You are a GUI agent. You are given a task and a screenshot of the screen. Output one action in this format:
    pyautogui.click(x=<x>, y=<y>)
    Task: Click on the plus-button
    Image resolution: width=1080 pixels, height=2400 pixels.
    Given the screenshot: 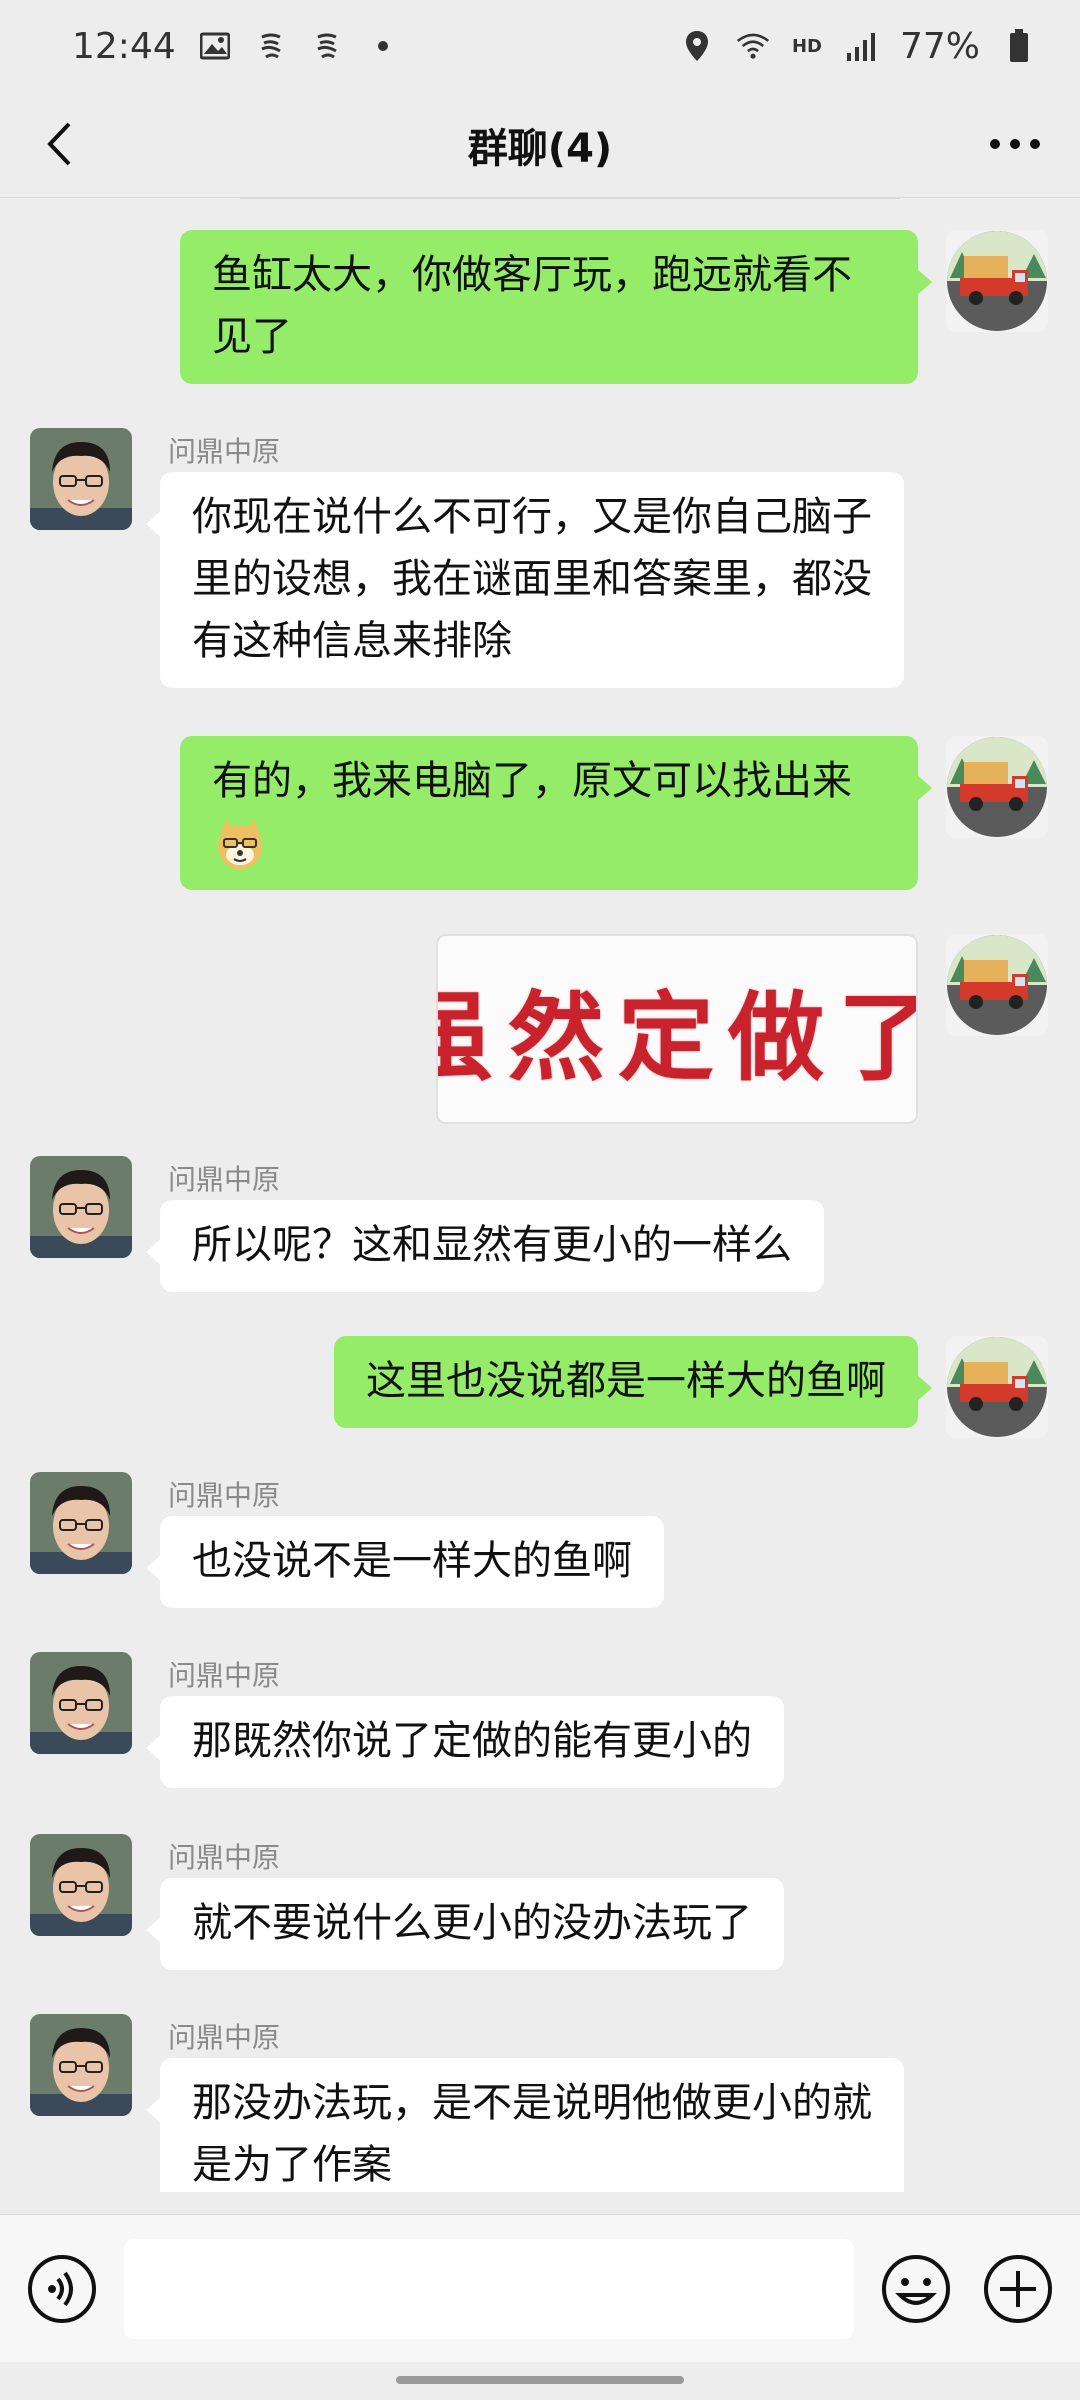 What is the action you would take?
    pyautogui.click(x=1018, y=2289)
    